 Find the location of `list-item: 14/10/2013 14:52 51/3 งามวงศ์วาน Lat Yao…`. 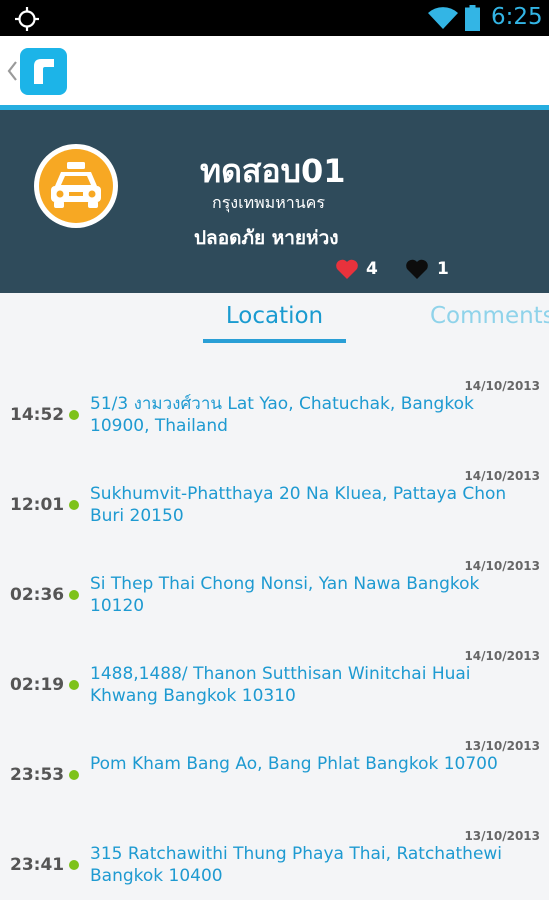

list-item: 14/10/2013 14:52 51/3 งามวงศ์วาน Lat Yao… is located at coordinates (274, 413).